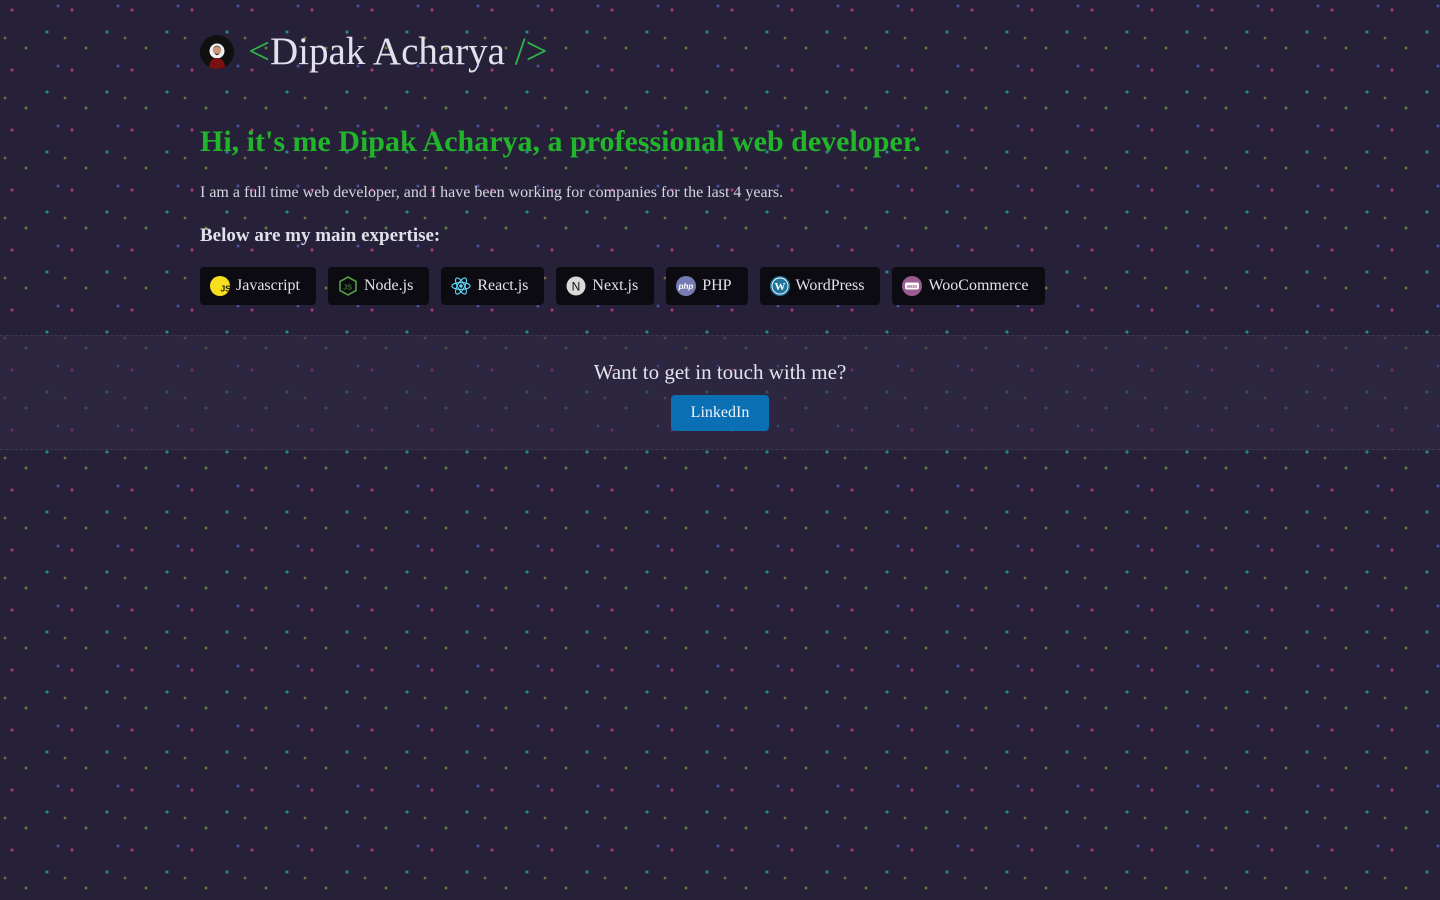  What do you see at coordinates (388, 285) in the screenshot?
I see `skill-label: Node.js` at bounding box center [388, 285].